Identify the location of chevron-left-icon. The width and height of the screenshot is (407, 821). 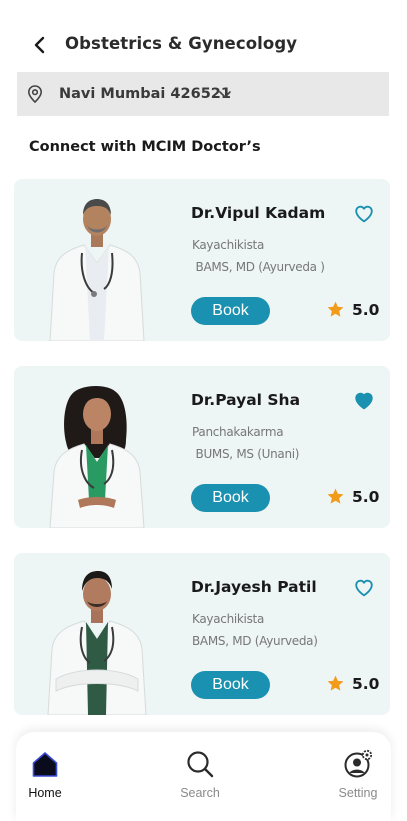
(39, 45).